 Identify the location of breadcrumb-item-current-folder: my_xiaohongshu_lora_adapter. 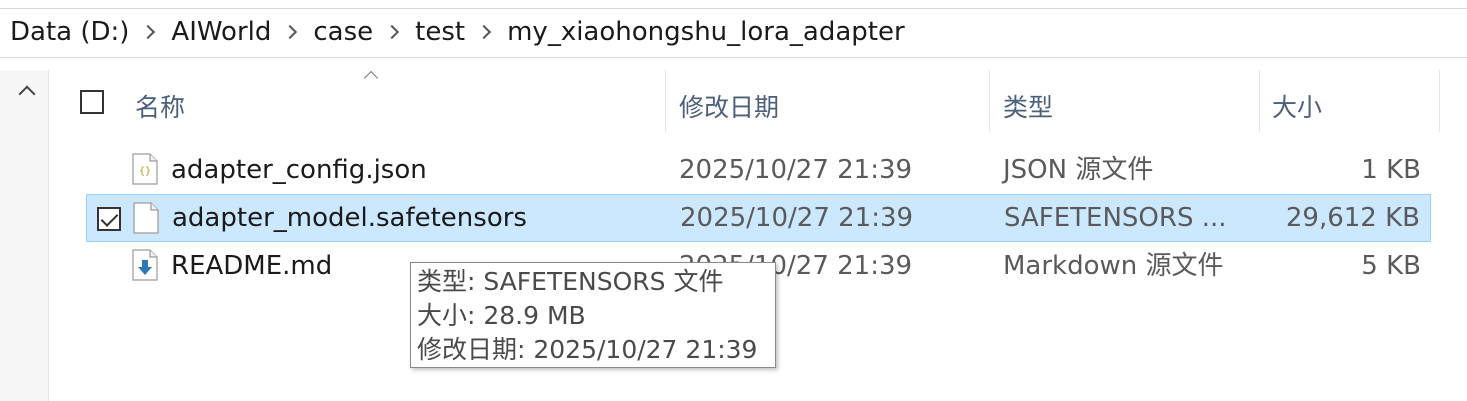
(706, 32).